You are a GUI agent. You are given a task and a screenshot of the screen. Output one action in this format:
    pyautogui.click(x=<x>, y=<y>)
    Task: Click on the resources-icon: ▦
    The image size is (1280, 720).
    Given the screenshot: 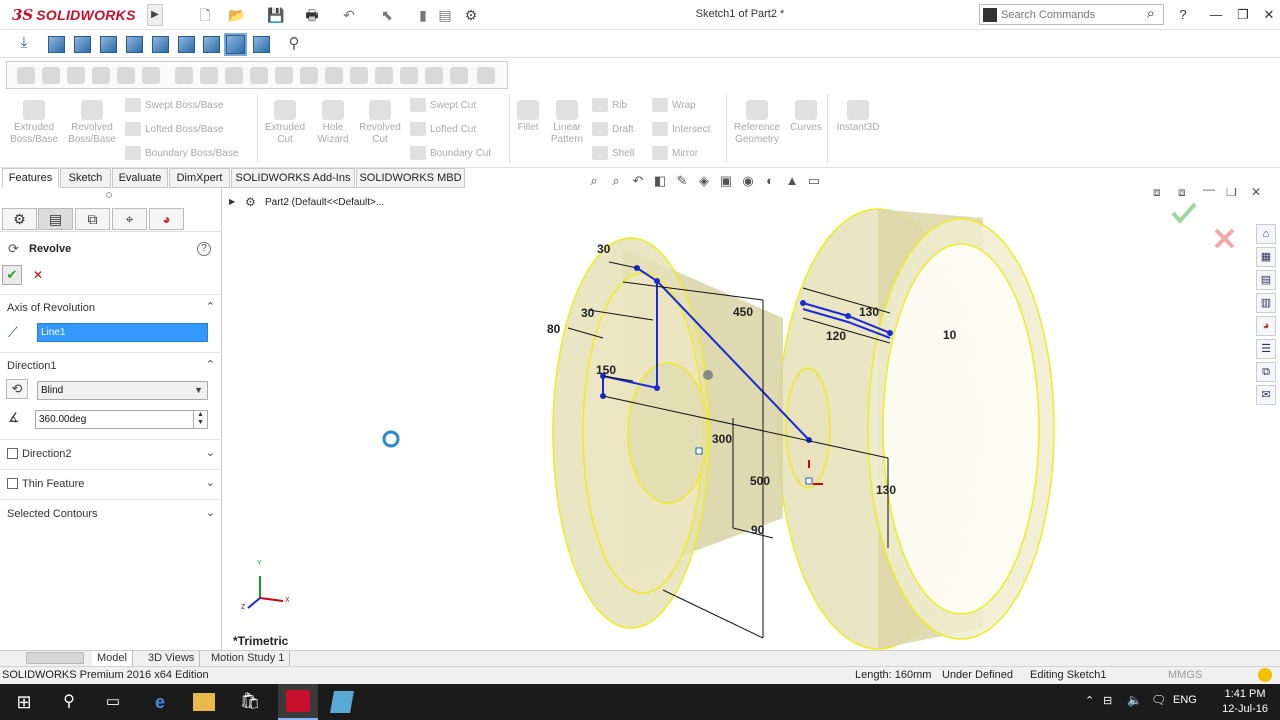 What is the action you would take?
    pyautogui.click(x=1266, y=257)
    